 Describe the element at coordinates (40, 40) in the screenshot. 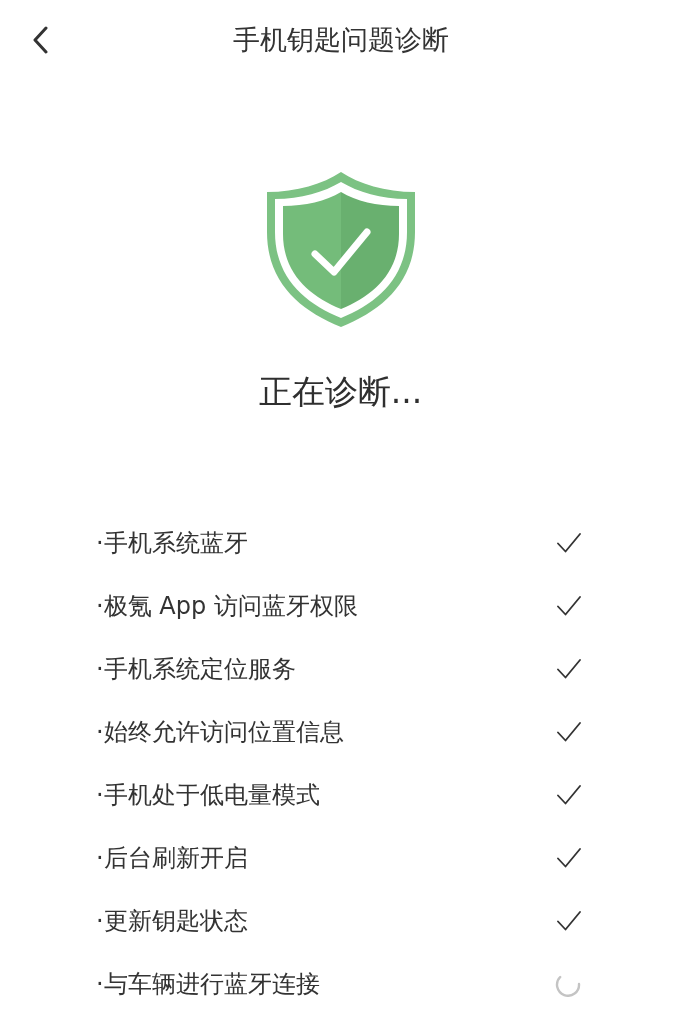

I see `chevron-left-icon` at that location.